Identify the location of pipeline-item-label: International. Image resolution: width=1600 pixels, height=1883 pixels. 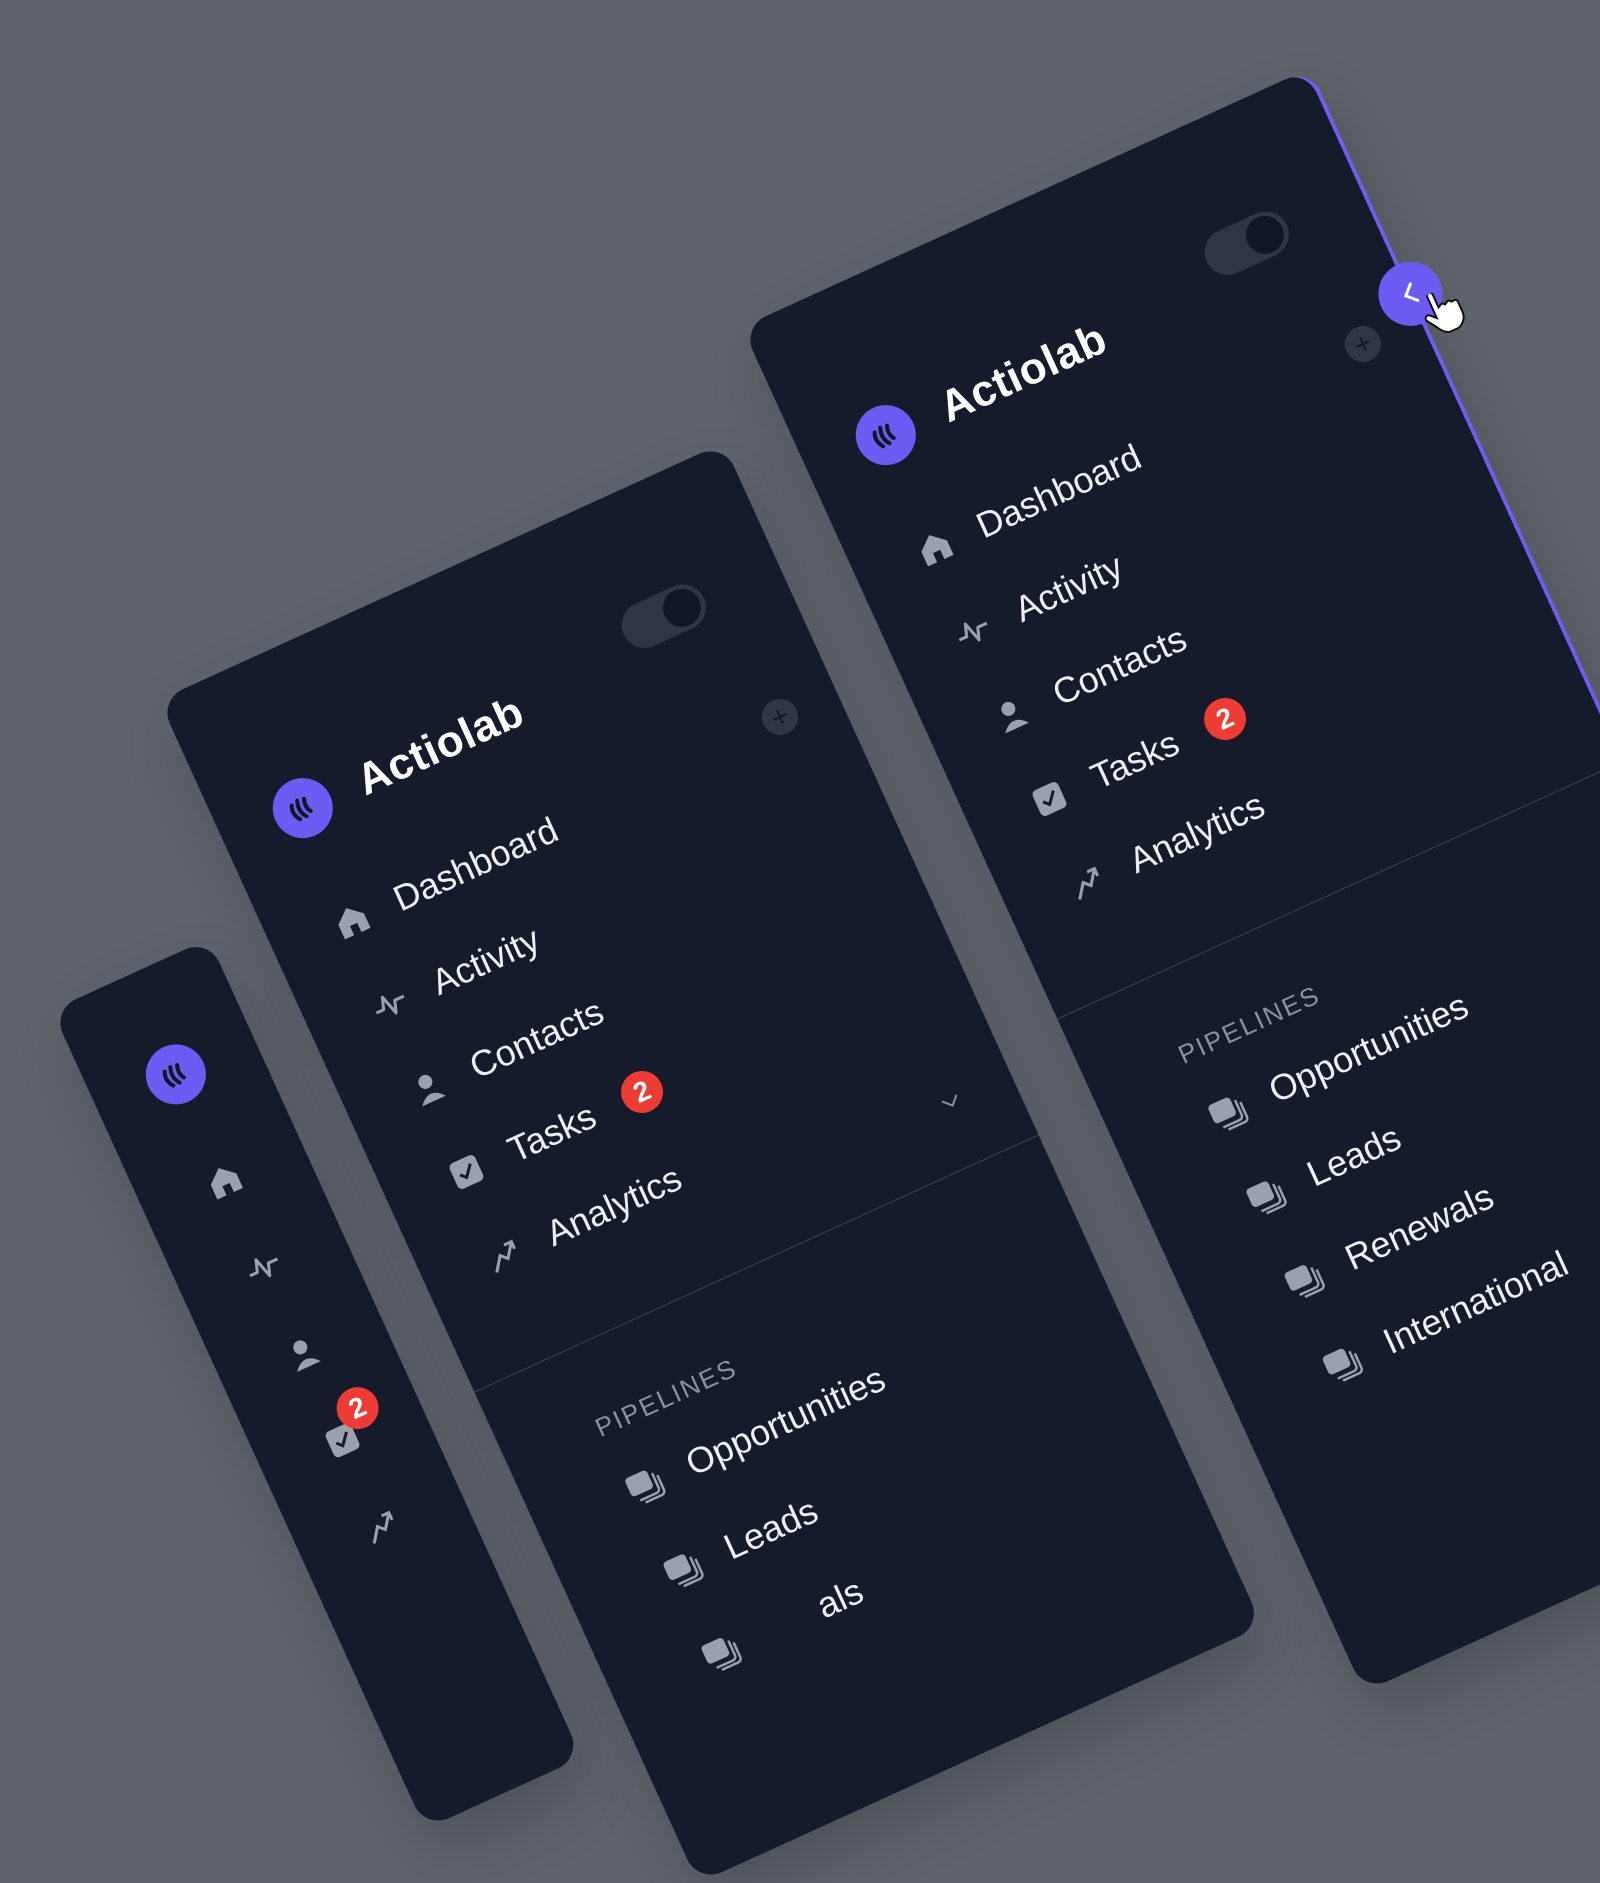
(1475, 1302).